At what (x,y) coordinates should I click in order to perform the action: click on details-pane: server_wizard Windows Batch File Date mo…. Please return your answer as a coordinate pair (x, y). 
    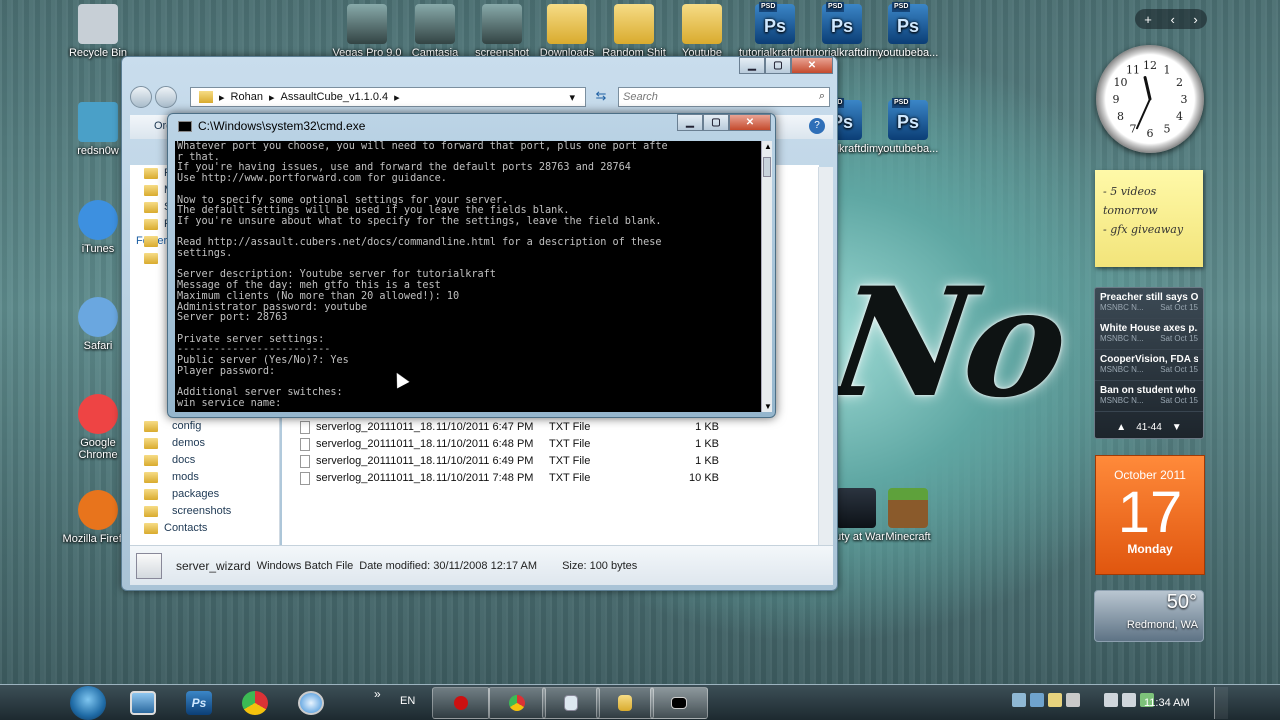
    Looking at the image, I should click on (481, 565).